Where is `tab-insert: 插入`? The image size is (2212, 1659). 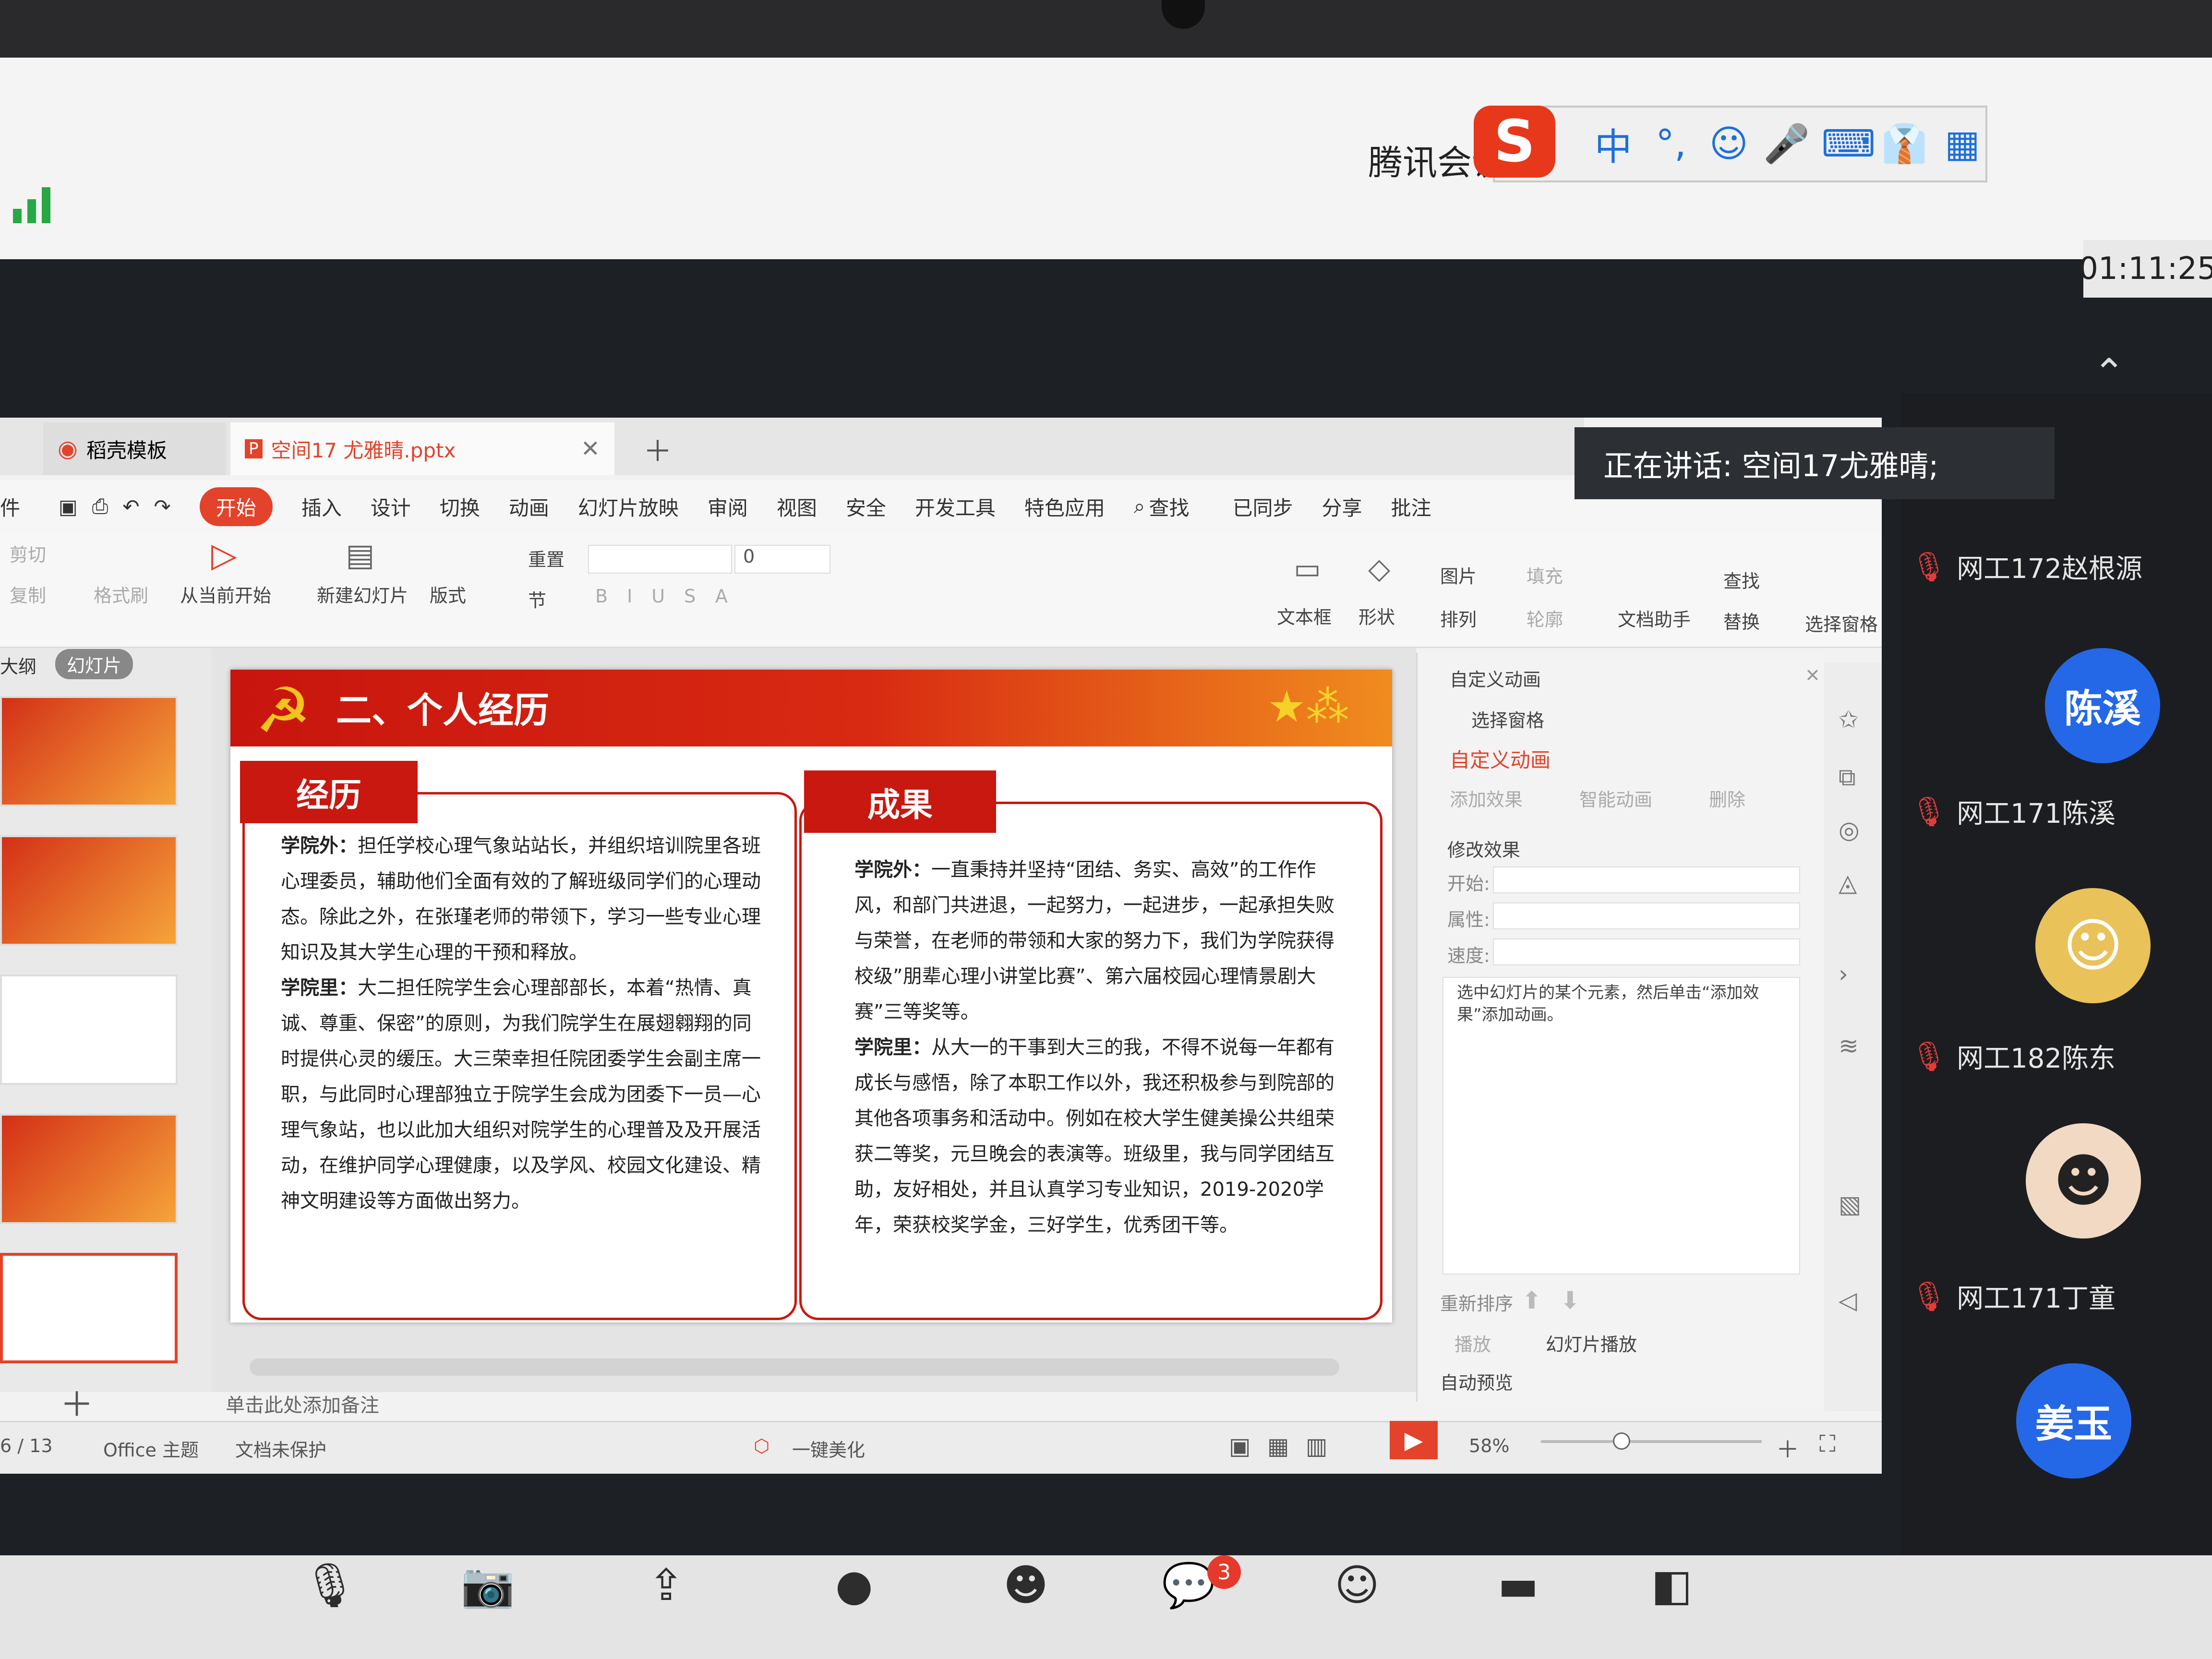
tab-insert: 插入 is located at coordinates (321, 506).